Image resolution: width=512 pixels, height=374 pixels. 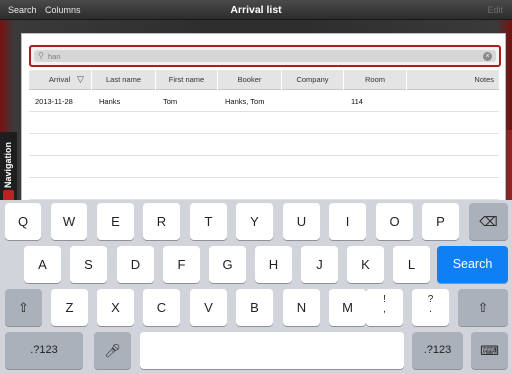 What do you see at coordinates (170, 101) in the screenshot?
I see `cell-first-name: Tom` at bounding box center [170, 101].